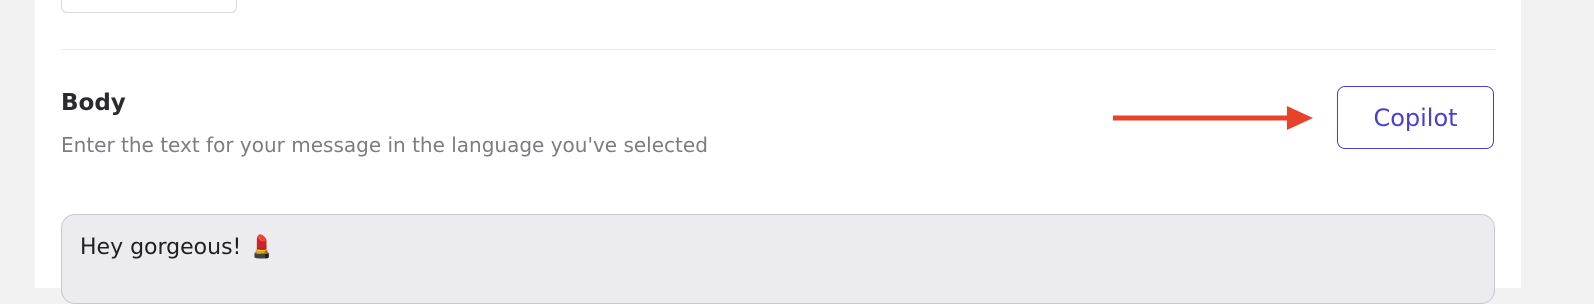  Describe the element at coordinates (149, 6) in the screenshot. I see `previous-field-control` at that location.